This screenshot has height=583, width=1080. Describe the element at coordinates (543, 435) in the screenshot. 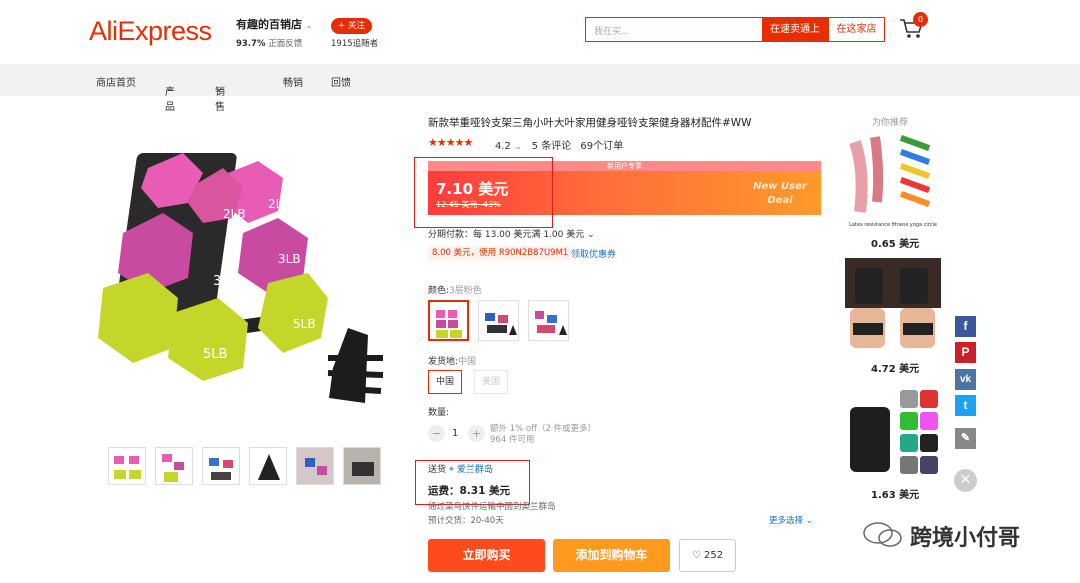

I see `quantity-note: 额外 1% off（2 件或更多） 964 件可用` at that location.